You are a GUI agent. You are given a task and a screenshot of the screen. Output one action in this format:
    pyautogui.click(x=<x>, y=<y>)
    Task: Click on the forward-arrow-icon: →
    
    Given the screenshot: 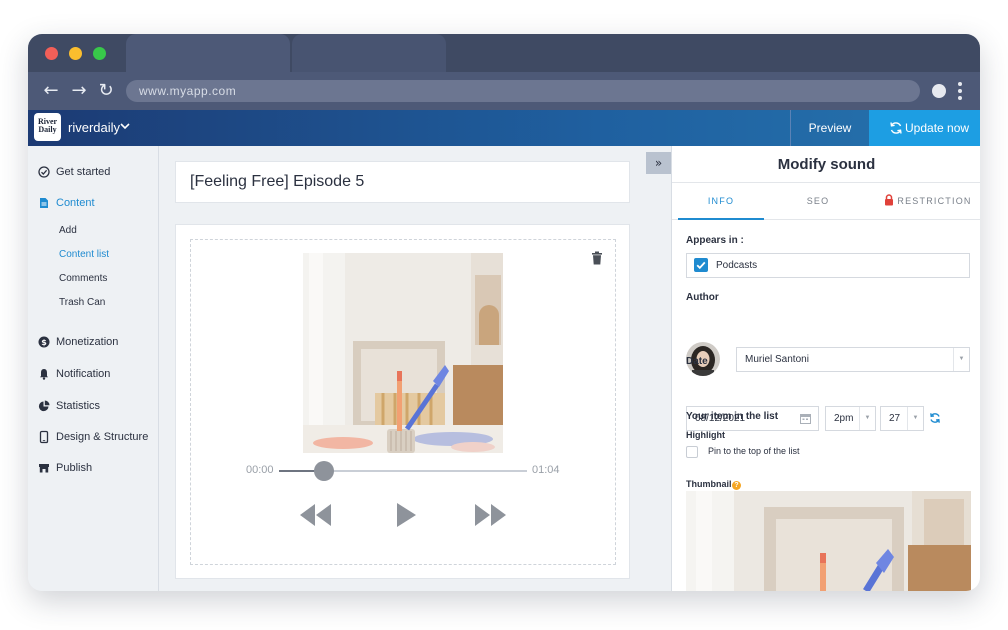 What is the action you would take?
    pyautogui.click(x=79, y=91)
    